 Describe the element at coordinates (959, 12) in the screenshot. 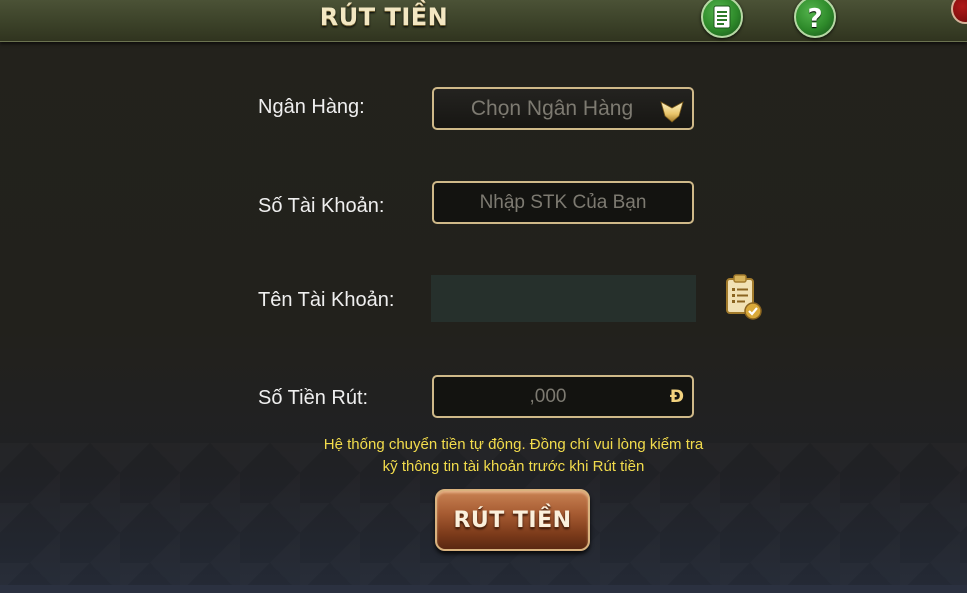

I see `close-icon` at that location.